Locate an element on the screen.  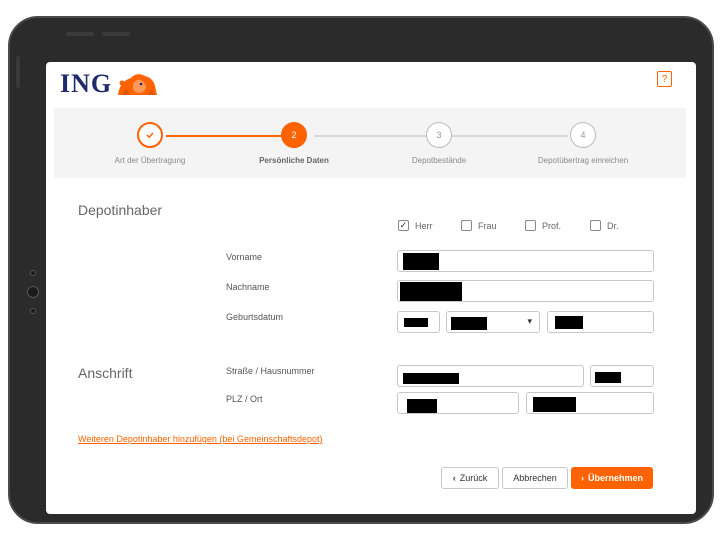
step-depotbestaende: 3 Depotbestände is located at coordinates (439, 143).